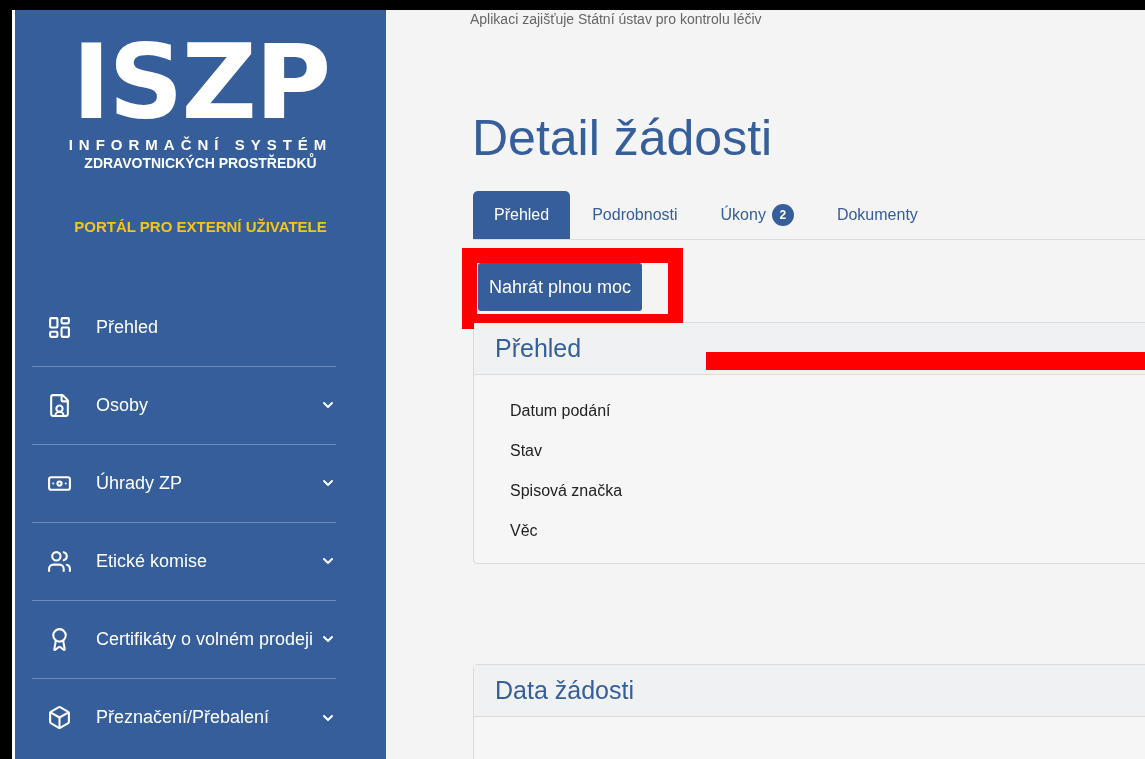 The width and height of the screenshot is (1145, 759). I want to click on field-label: Věc, so click(524, 531).